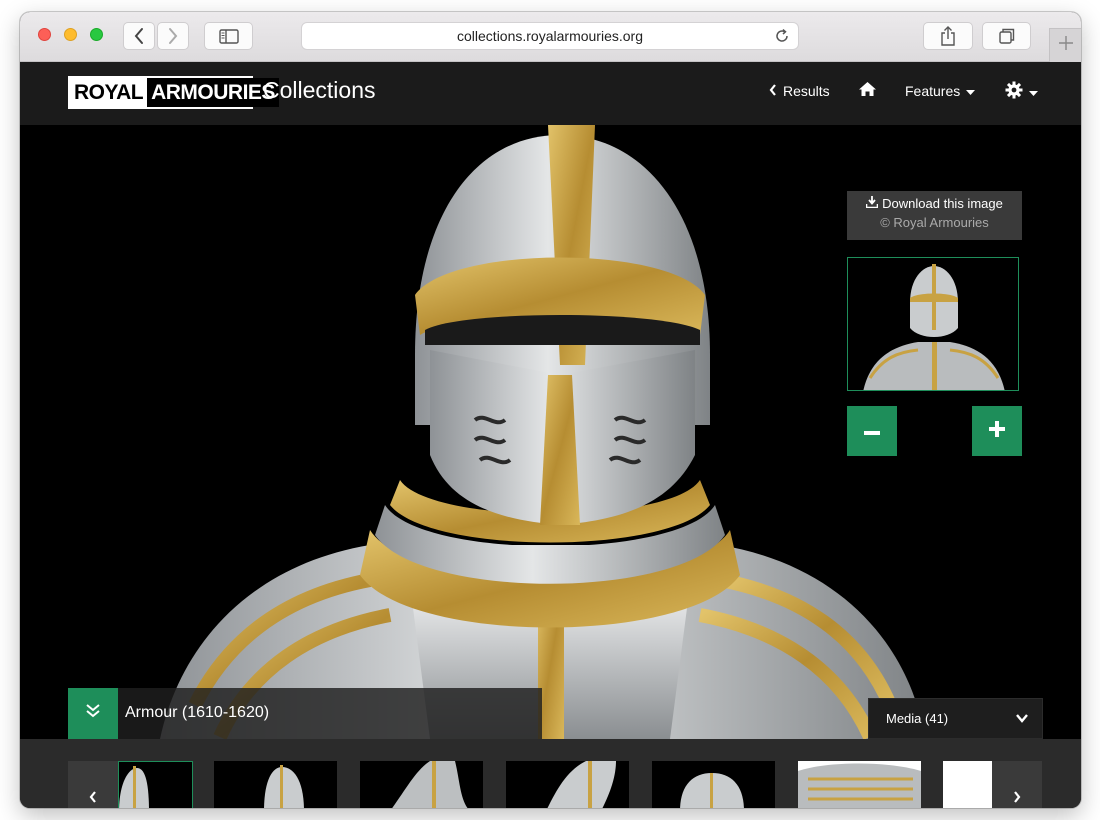 This screenshot has width=1100, height=820. I want to click on back-icon, so click(139, 36).